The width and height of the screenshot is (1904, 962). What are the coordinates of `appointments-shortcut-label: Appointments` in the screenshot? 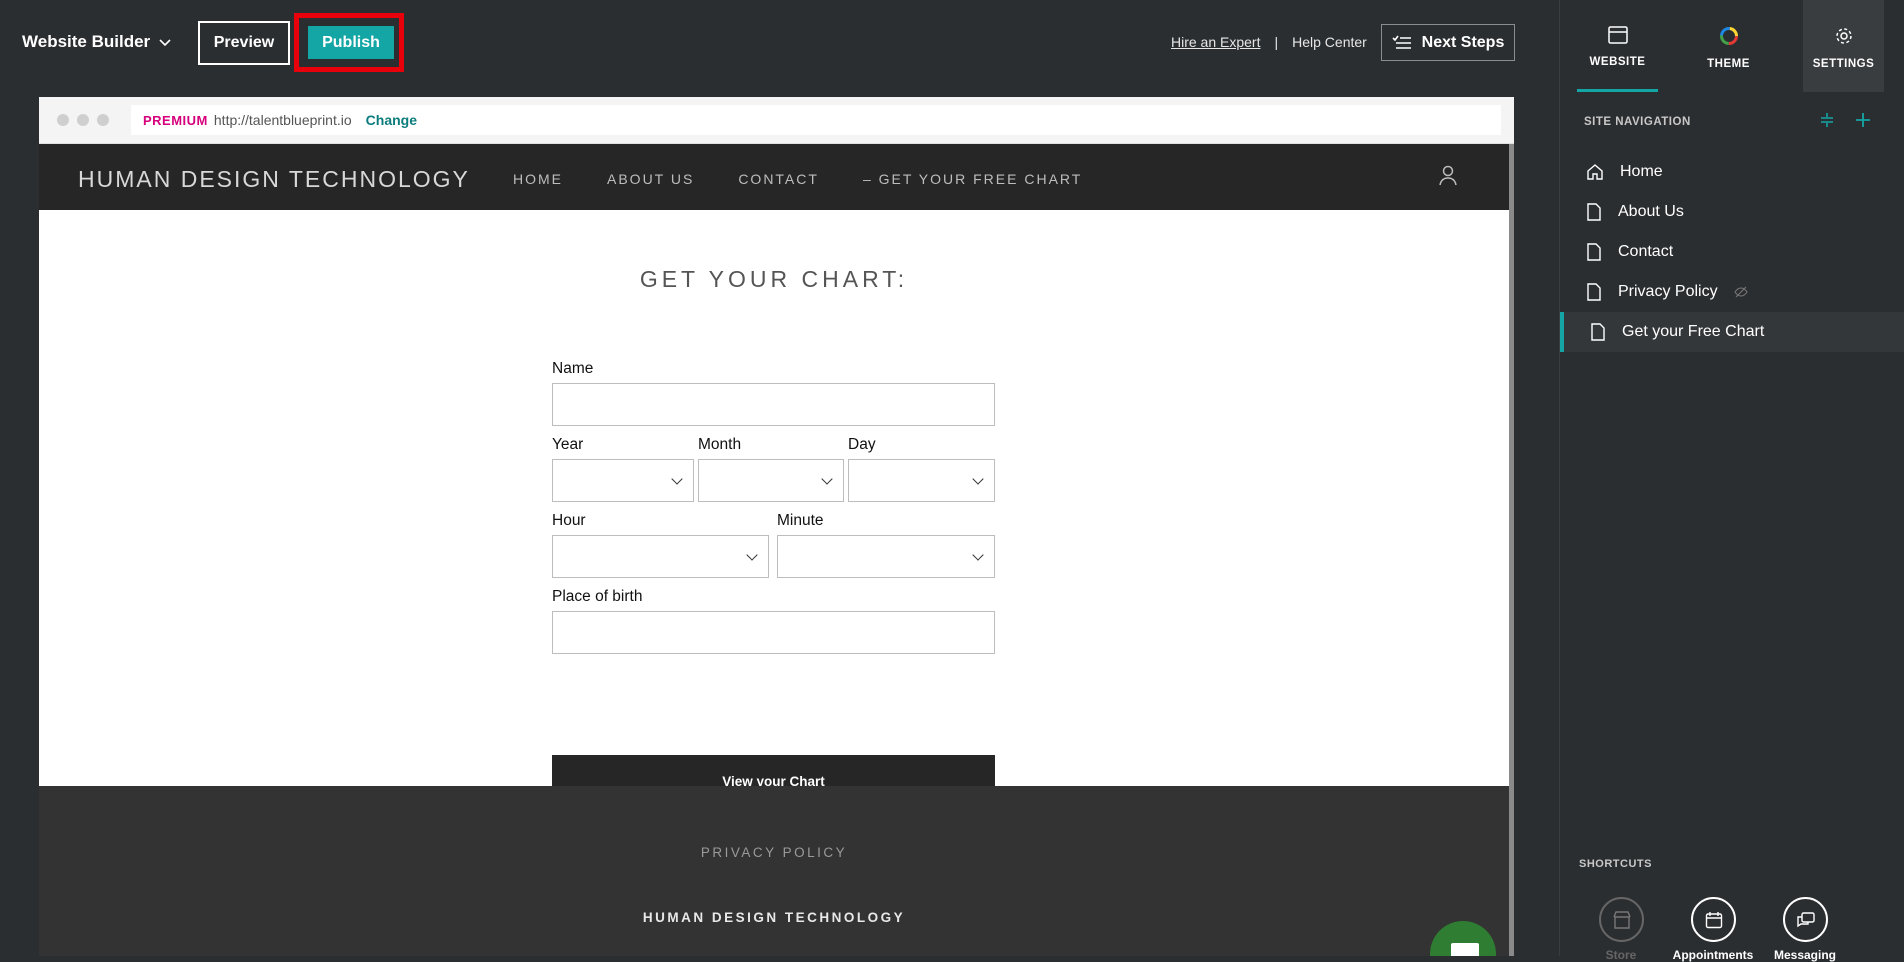 It's located at (1713, 955).